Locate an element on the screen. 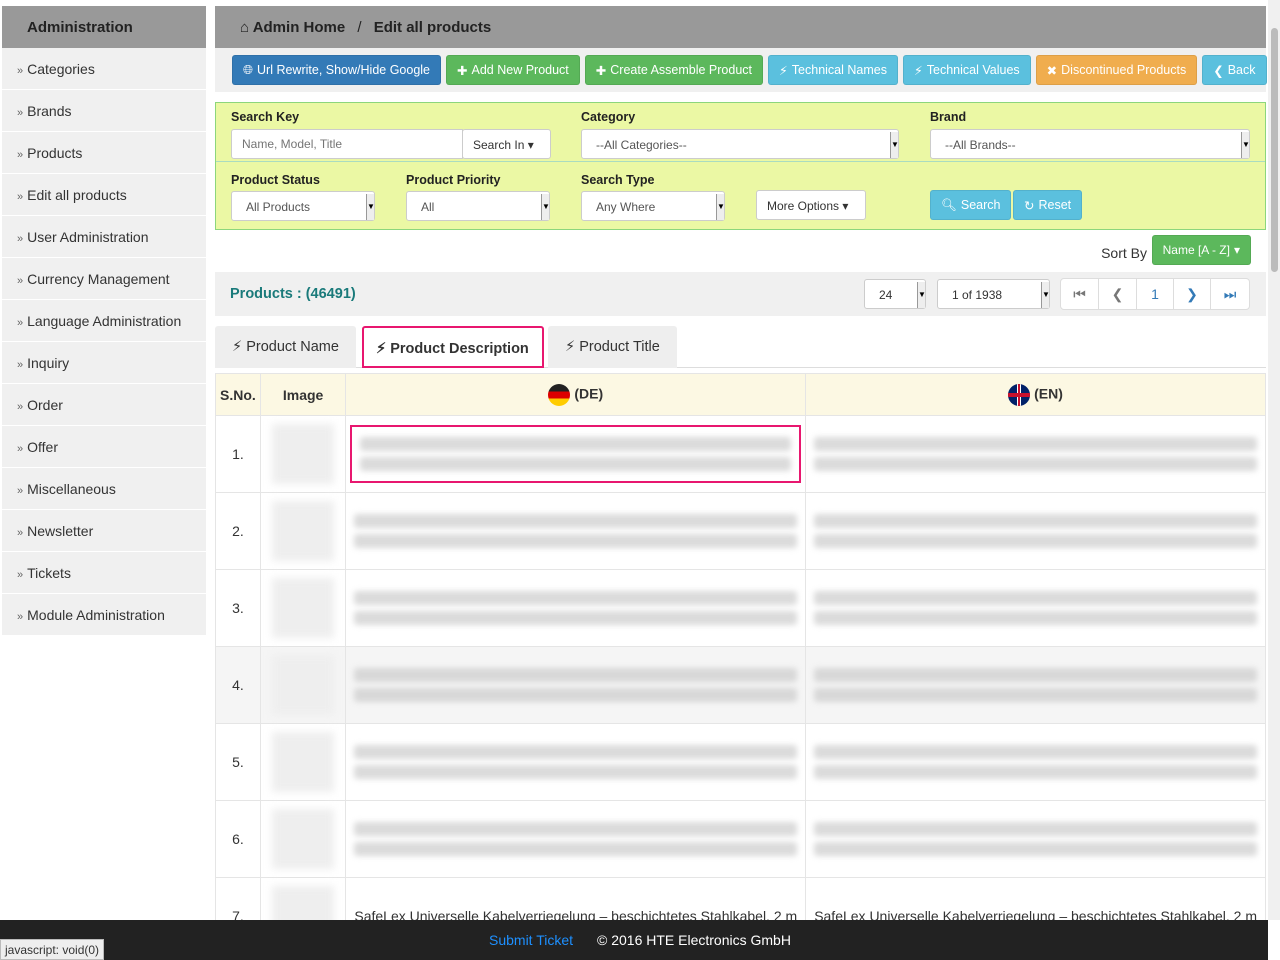 The width and height of the screenshot is (1280, 960). table-row: 4. is located at coordinates (740, 685).